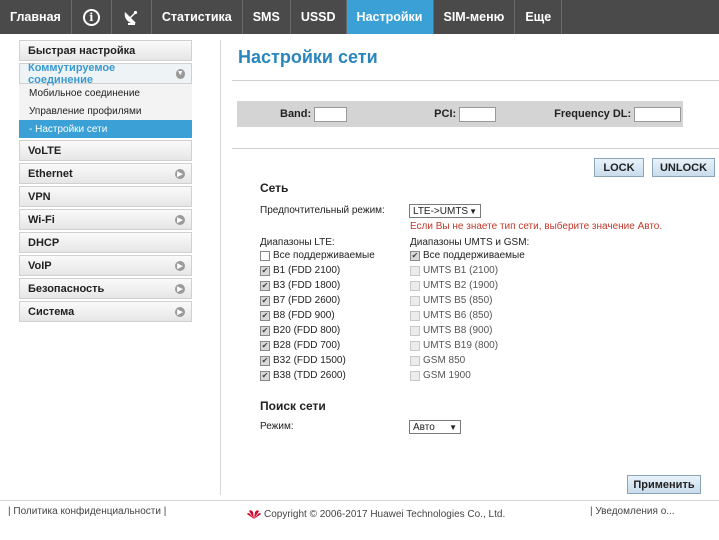 The height and width of the screenshot is (540, 719). What do you see at coordinates (440, 375) in the screenshot?
I see `gsm-1900: GSM 1900` at bounding box center [440, 375].